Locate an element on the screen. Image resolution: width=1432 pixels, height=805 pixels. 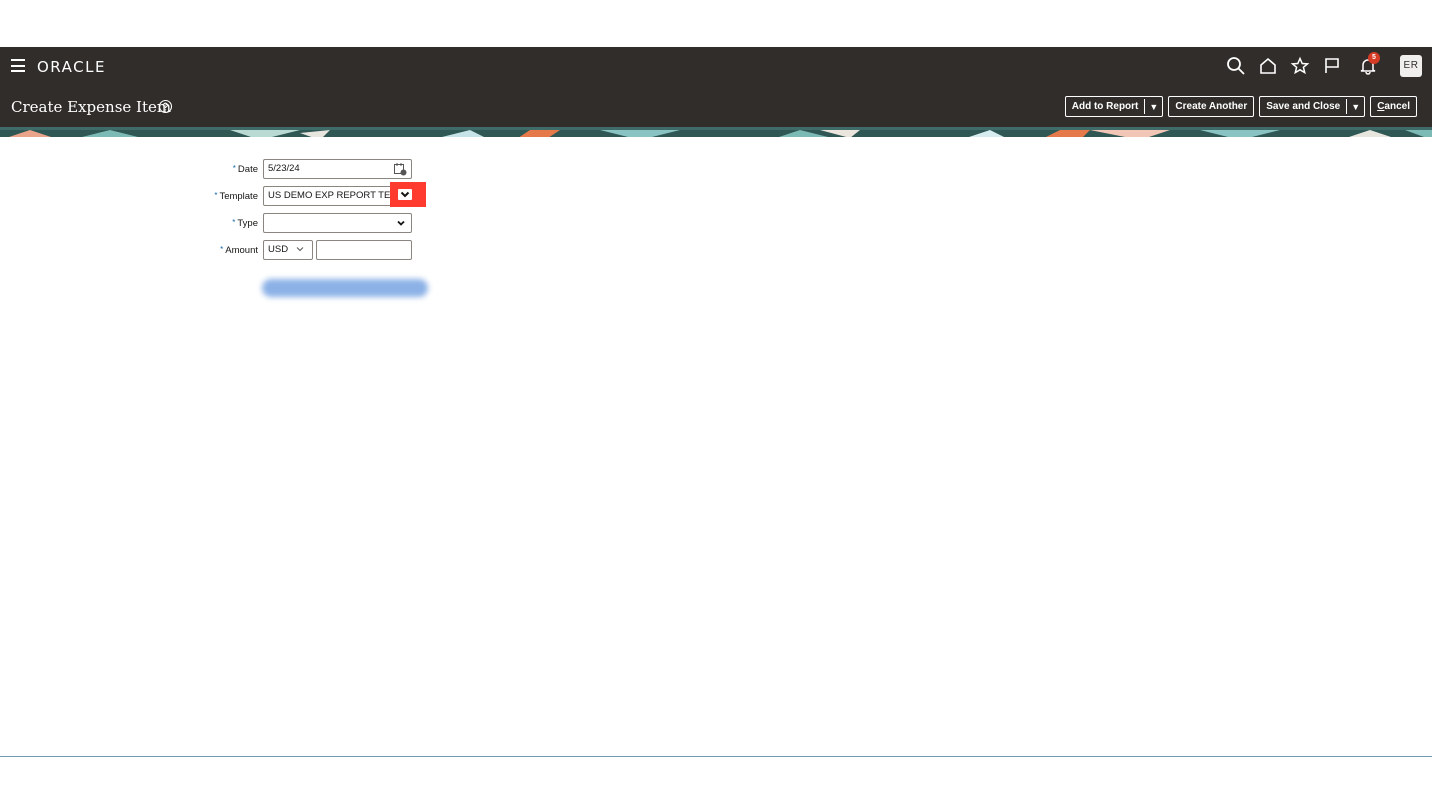
save-and-close-button: Save and Close ▼ is located at coordinates (1312, 106).